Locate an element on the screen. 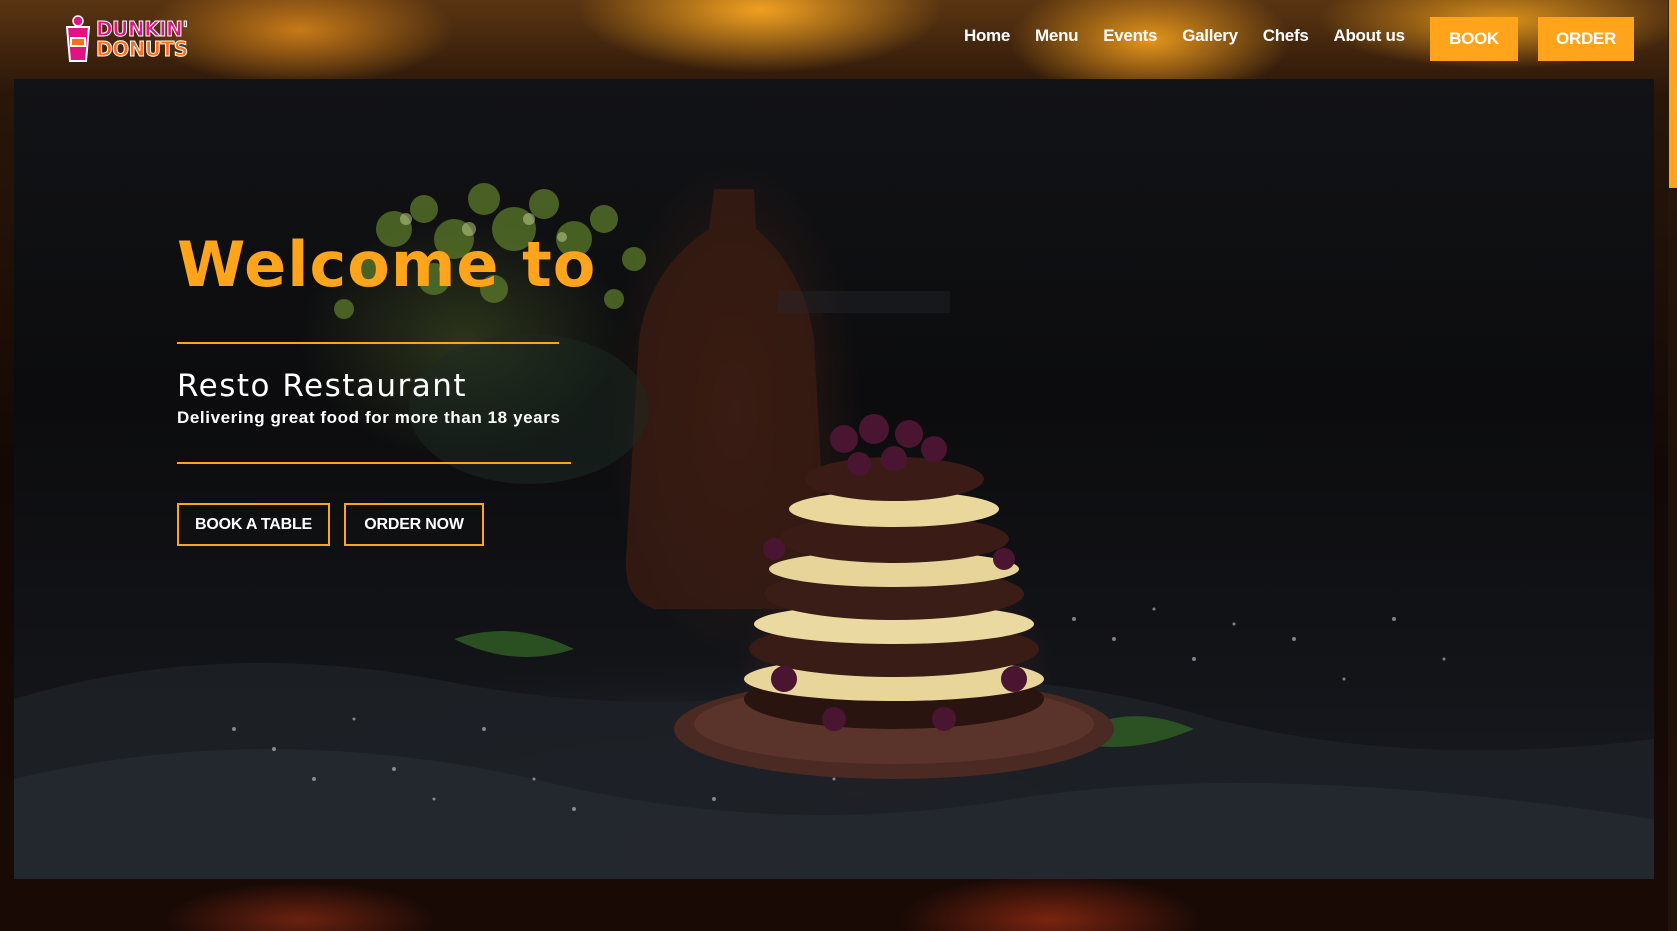 This screenshot has width=1677, height=931. brand-line-2: DONUTS is located at coordinates (142, 49).